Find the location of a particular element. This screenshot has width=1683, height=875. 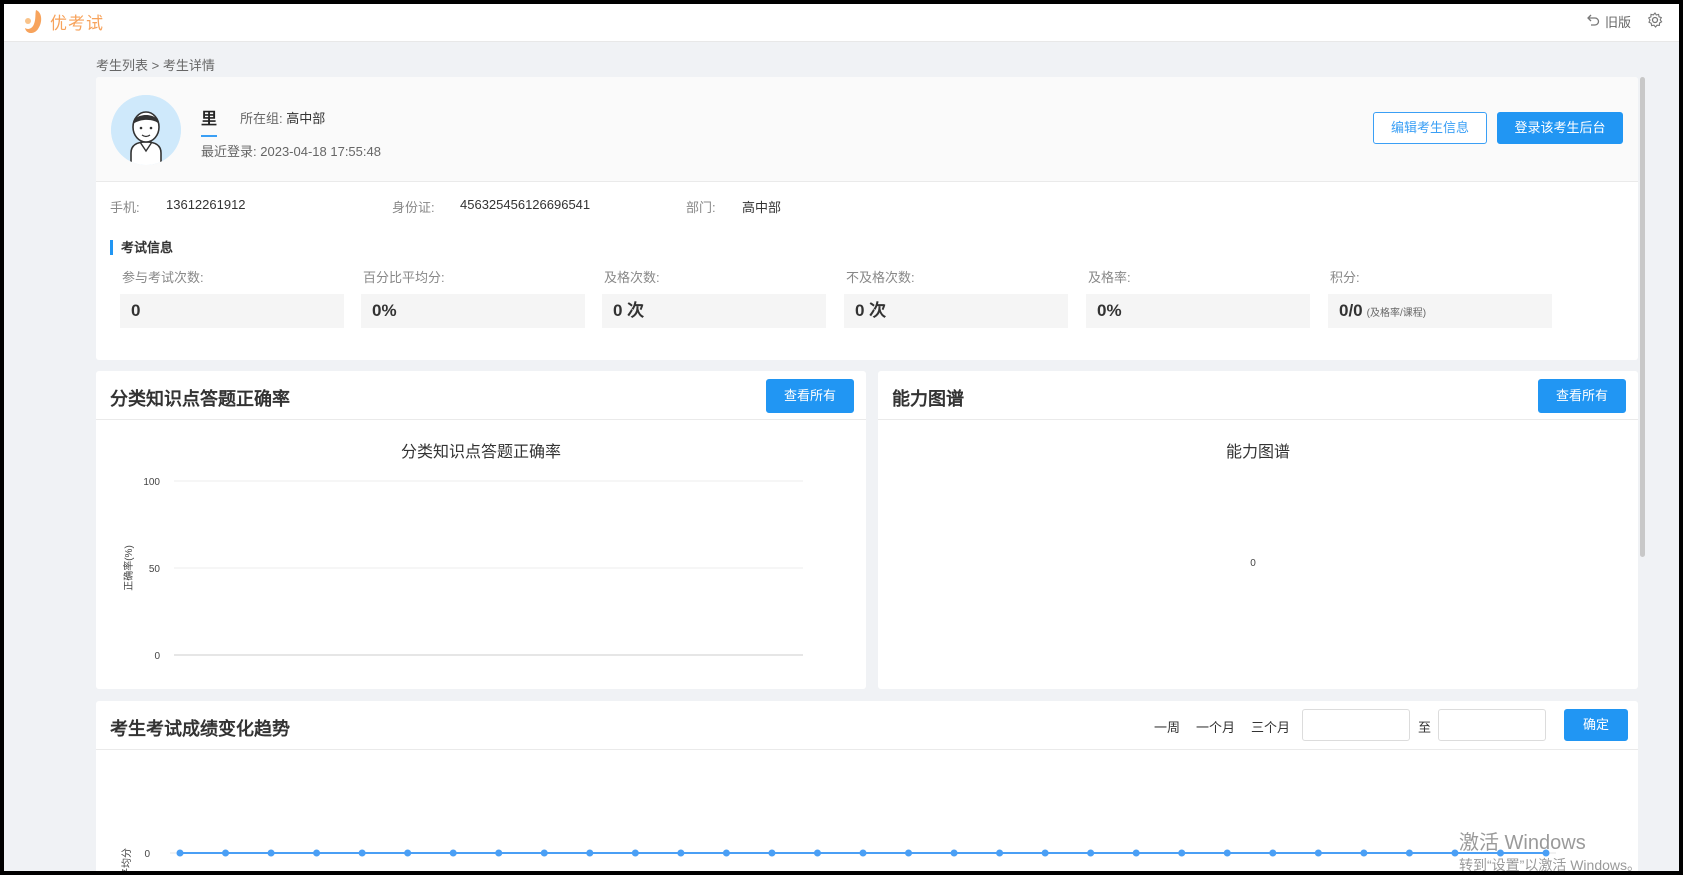

dept-value: 高中部 is located at coordinates (762, 207).